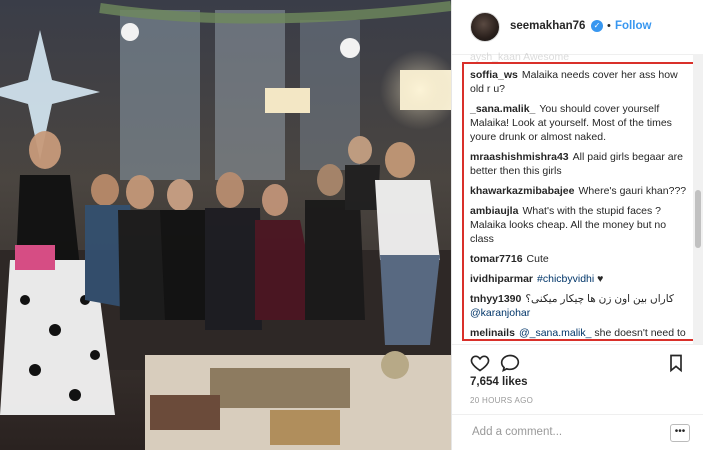 The image size is (703, 451). What do you see at coordinates (500, 313) in the screenshot?
I see `mention-link: @karanjohar` at bounding box center [500, 313].